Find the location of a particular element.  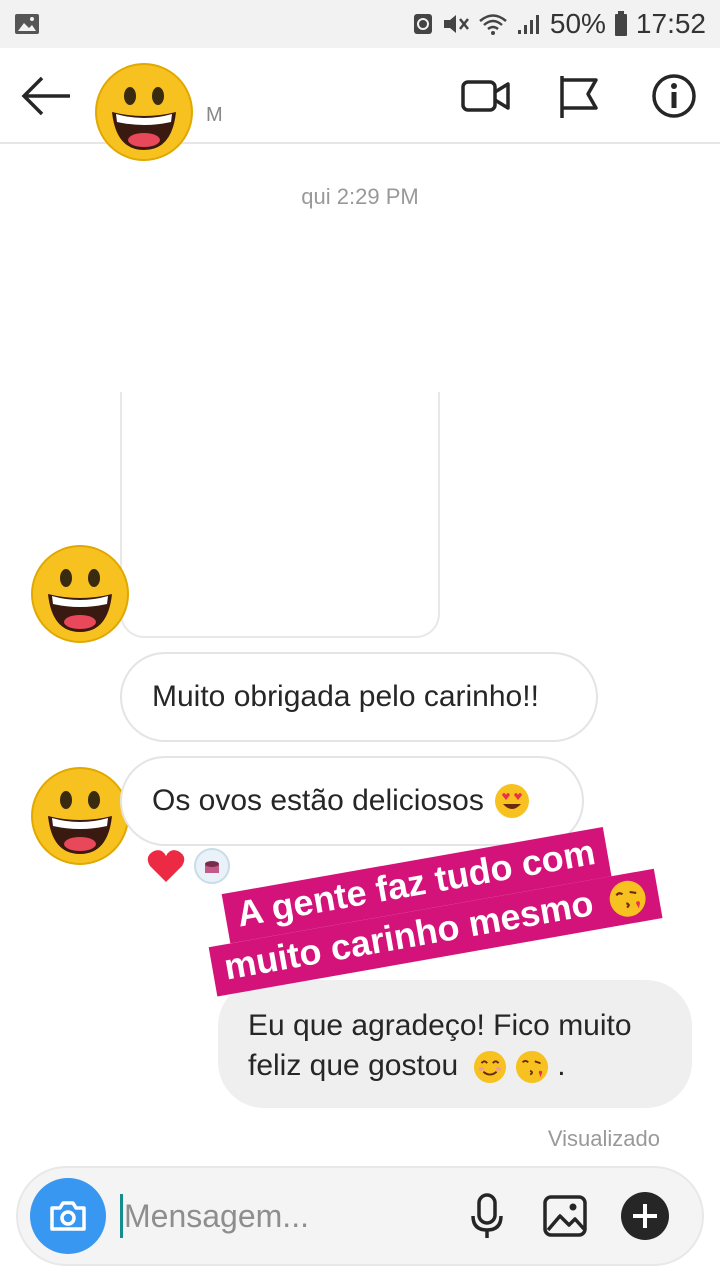

info-icon is located at coordinates (674, 96).